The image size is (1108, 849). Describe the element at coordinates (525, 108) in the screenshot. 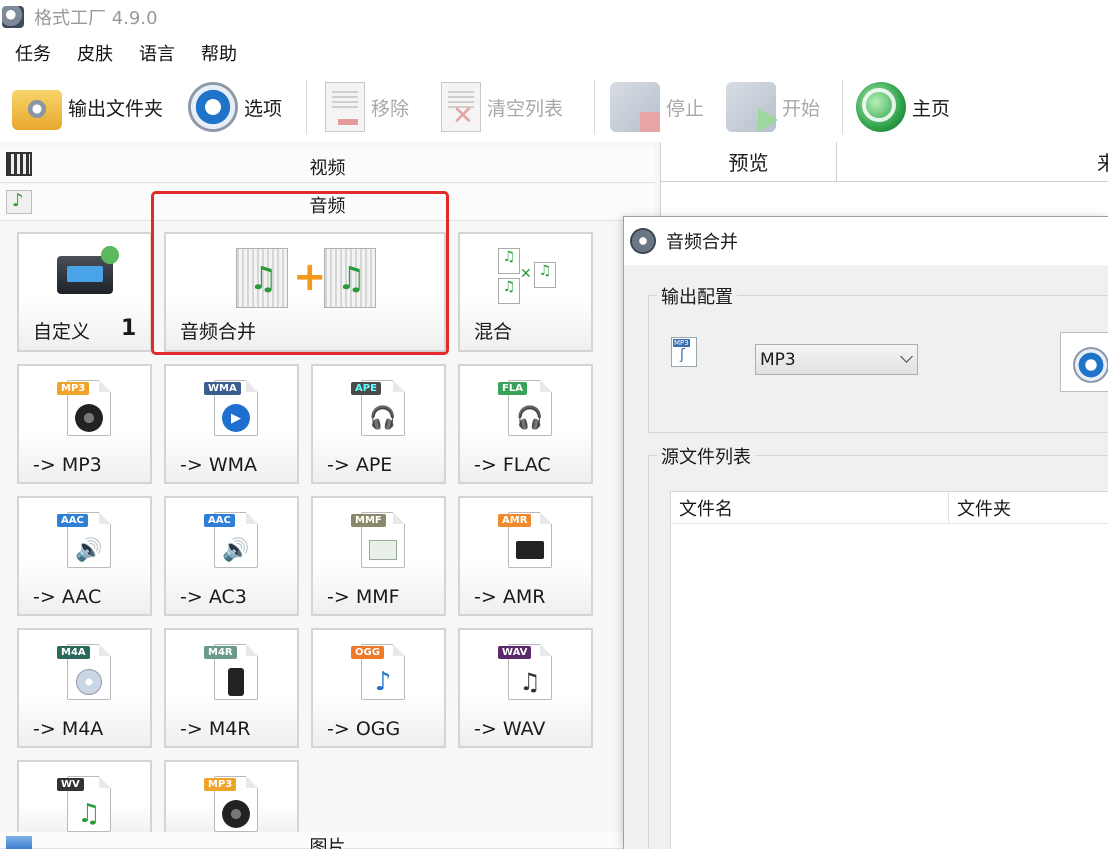

I see `clear-list-label: 清空列表` at that location.